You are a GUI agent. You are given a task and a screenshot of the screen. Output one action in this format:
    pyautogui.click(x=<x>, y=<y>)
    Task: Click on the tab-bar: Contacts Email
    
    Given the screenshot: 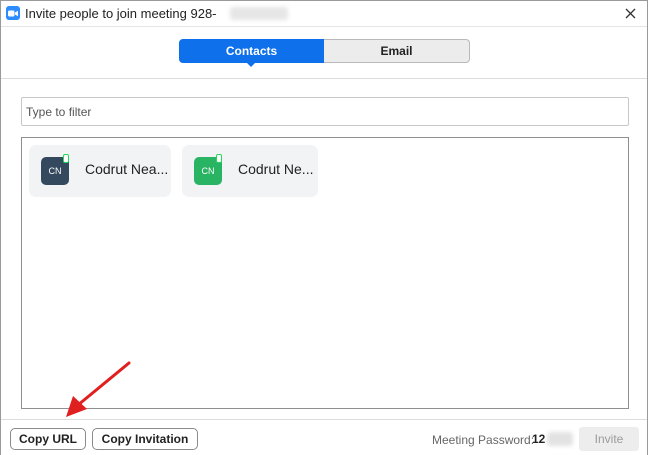 What is the action you would take?
    pyautogui.click(x=324, y=52)
    